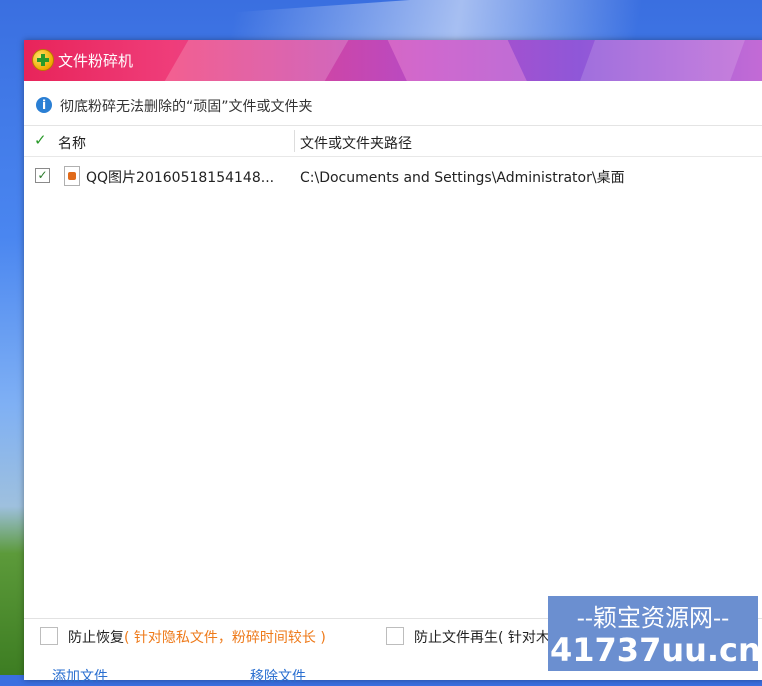  I want to click on info-icon: i, so click(44, 105).